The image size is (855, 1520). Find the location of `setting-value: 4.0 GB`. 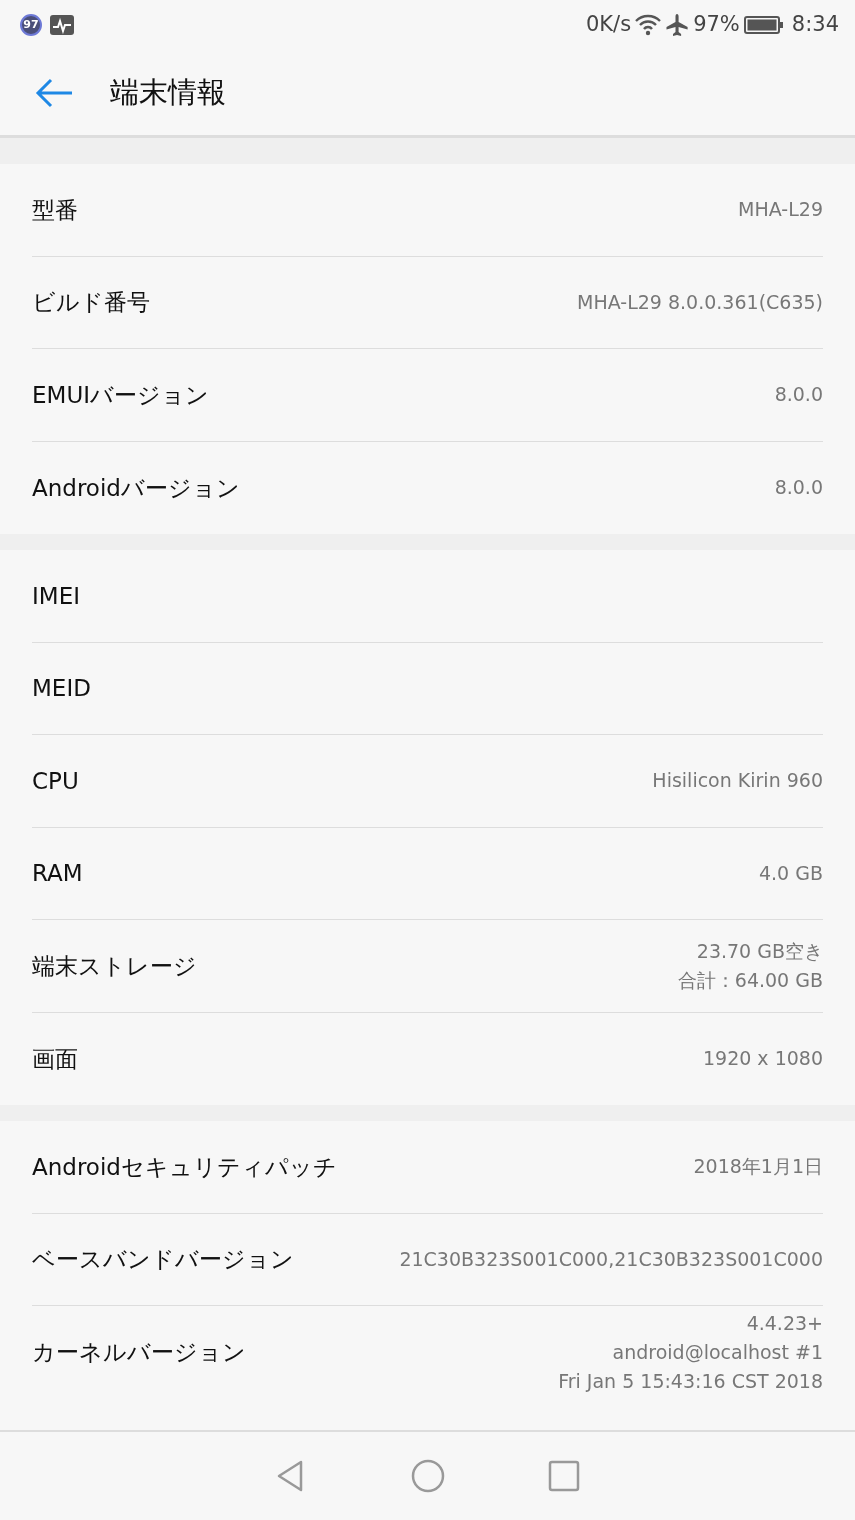

setting-value: 4.0 GB is located at coordinates (790, 873).